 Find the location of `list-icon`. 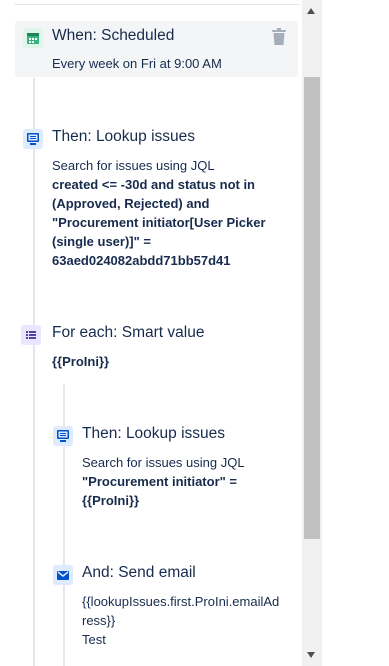

list-icon is located at coordinates (31, 335).